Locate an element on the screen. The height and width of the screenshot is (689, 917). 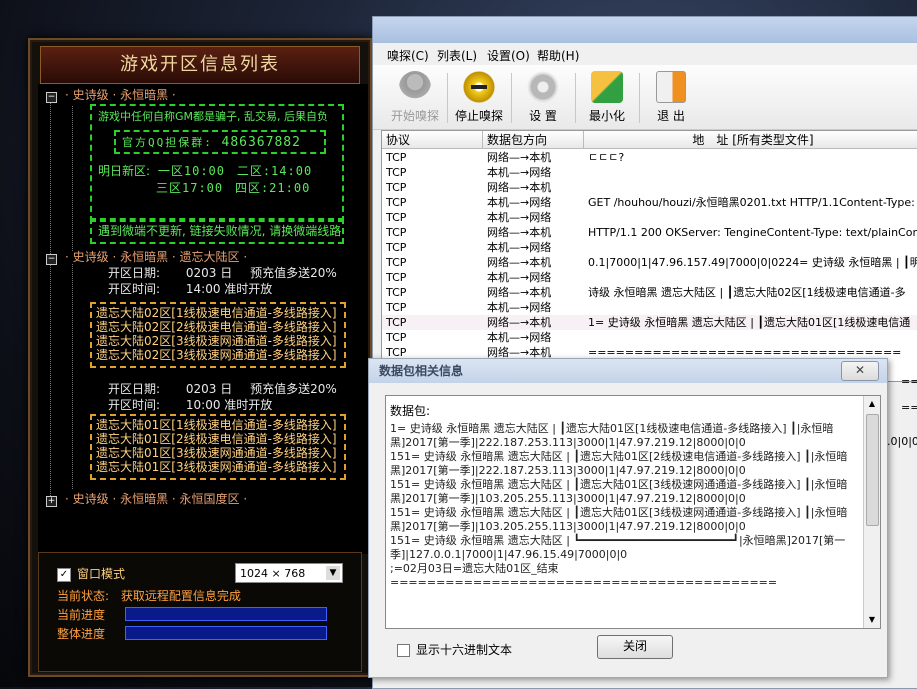
start-sniff-label: 开始嗅探 is located at coordinates (414, 116).